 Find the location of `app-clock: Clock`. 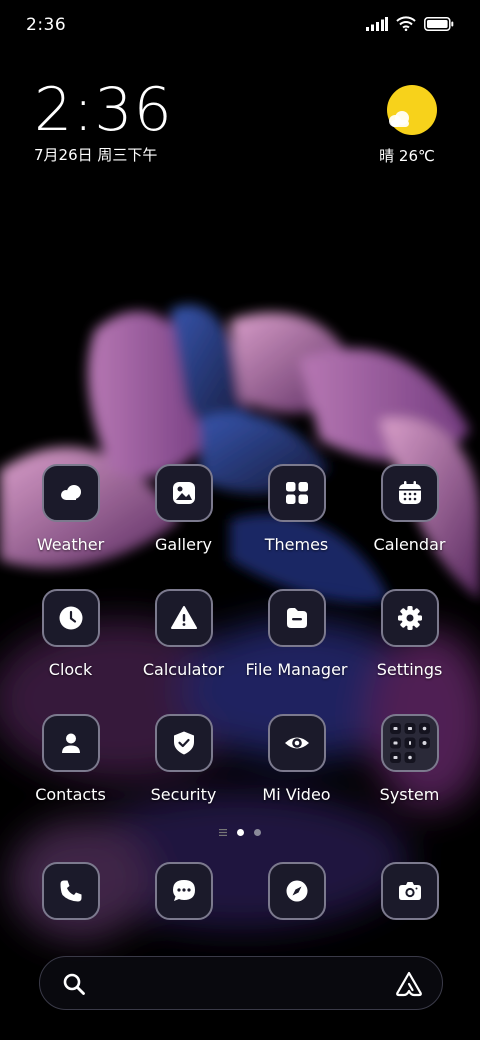

app-clock: Clock is located at coordinates (70, 651).